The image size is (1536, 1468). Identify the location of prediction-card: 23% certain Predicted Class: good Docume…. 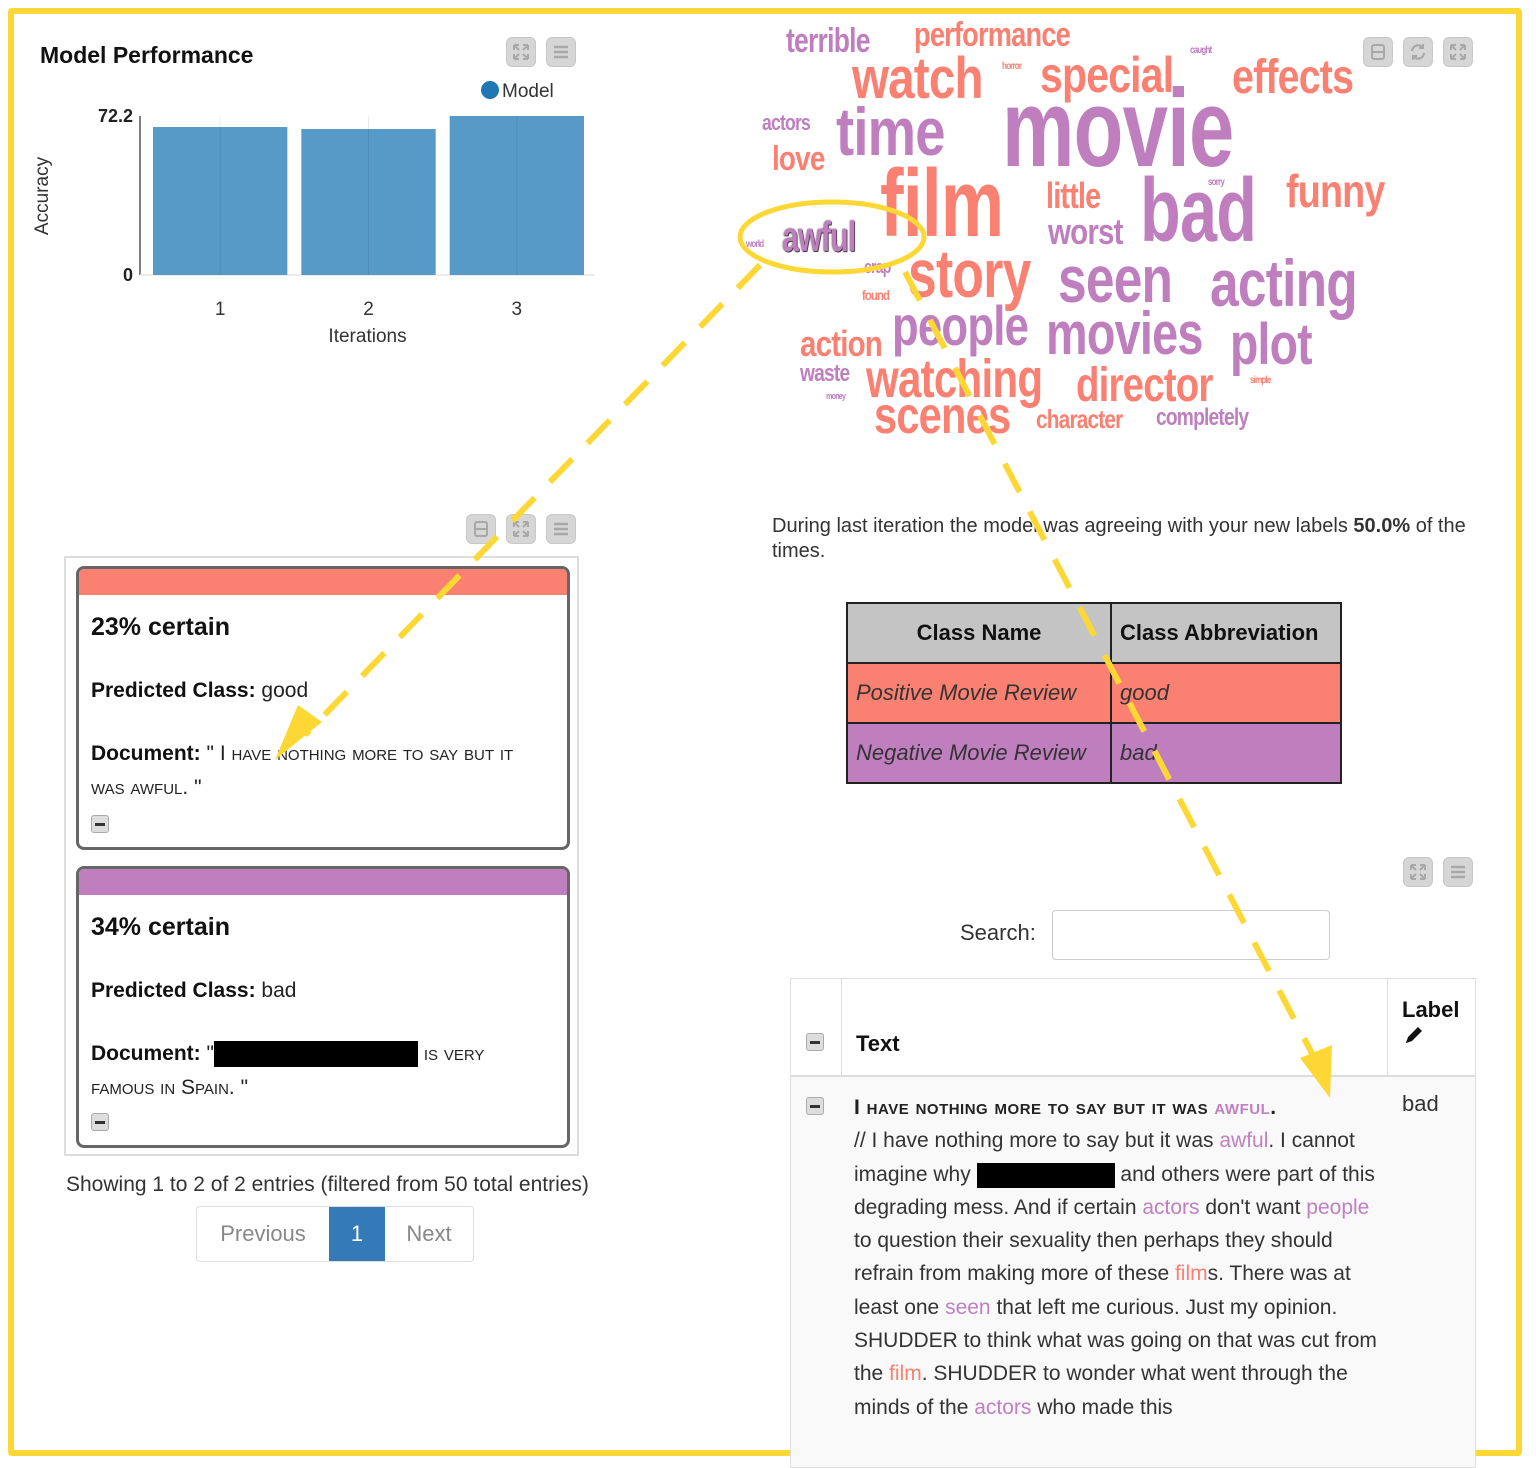
(323, 708).